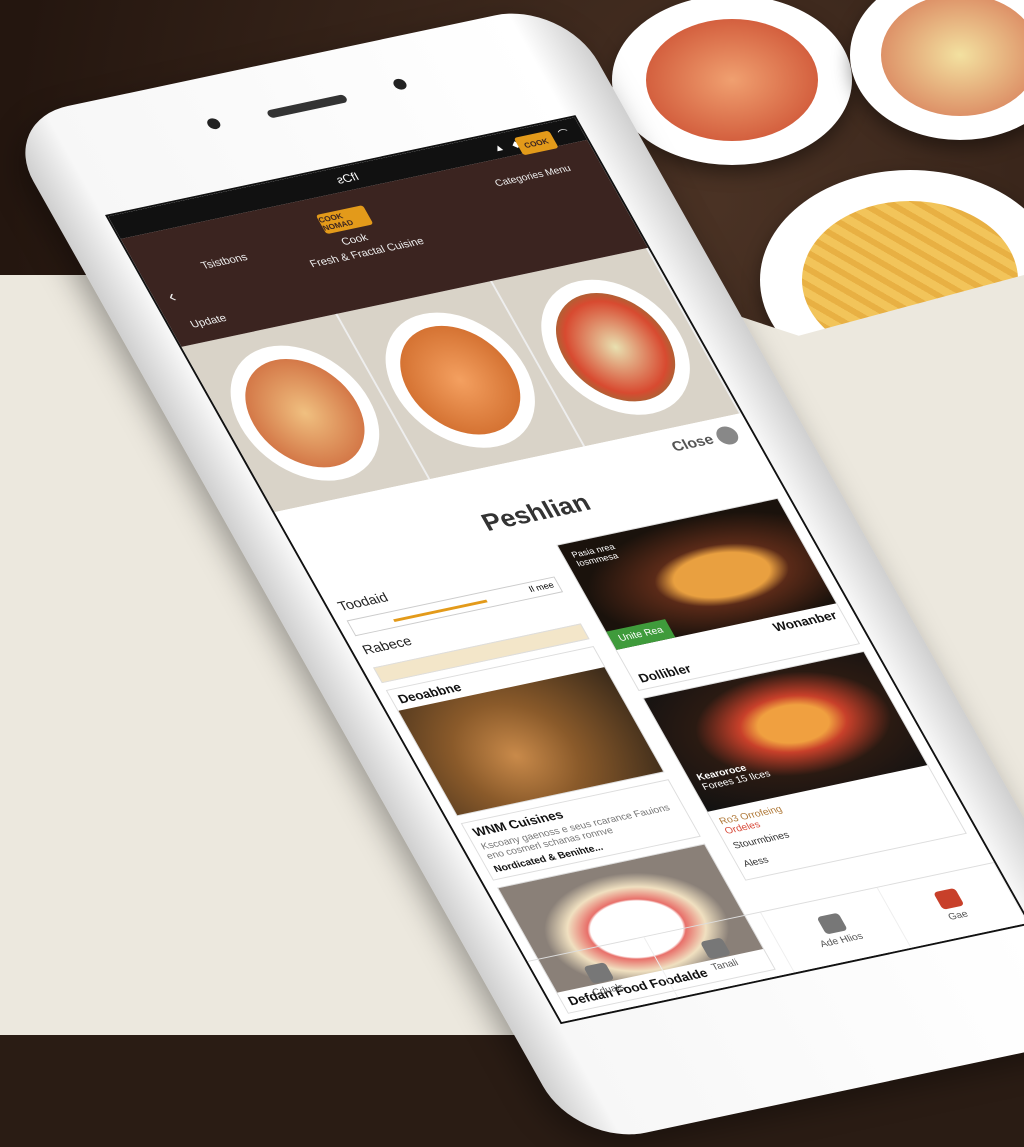 The height and width of the screenshot is (1147, 1024). Describe the element at coordinates (727, 435) in the screenshot. I see `close-icon` at that location.